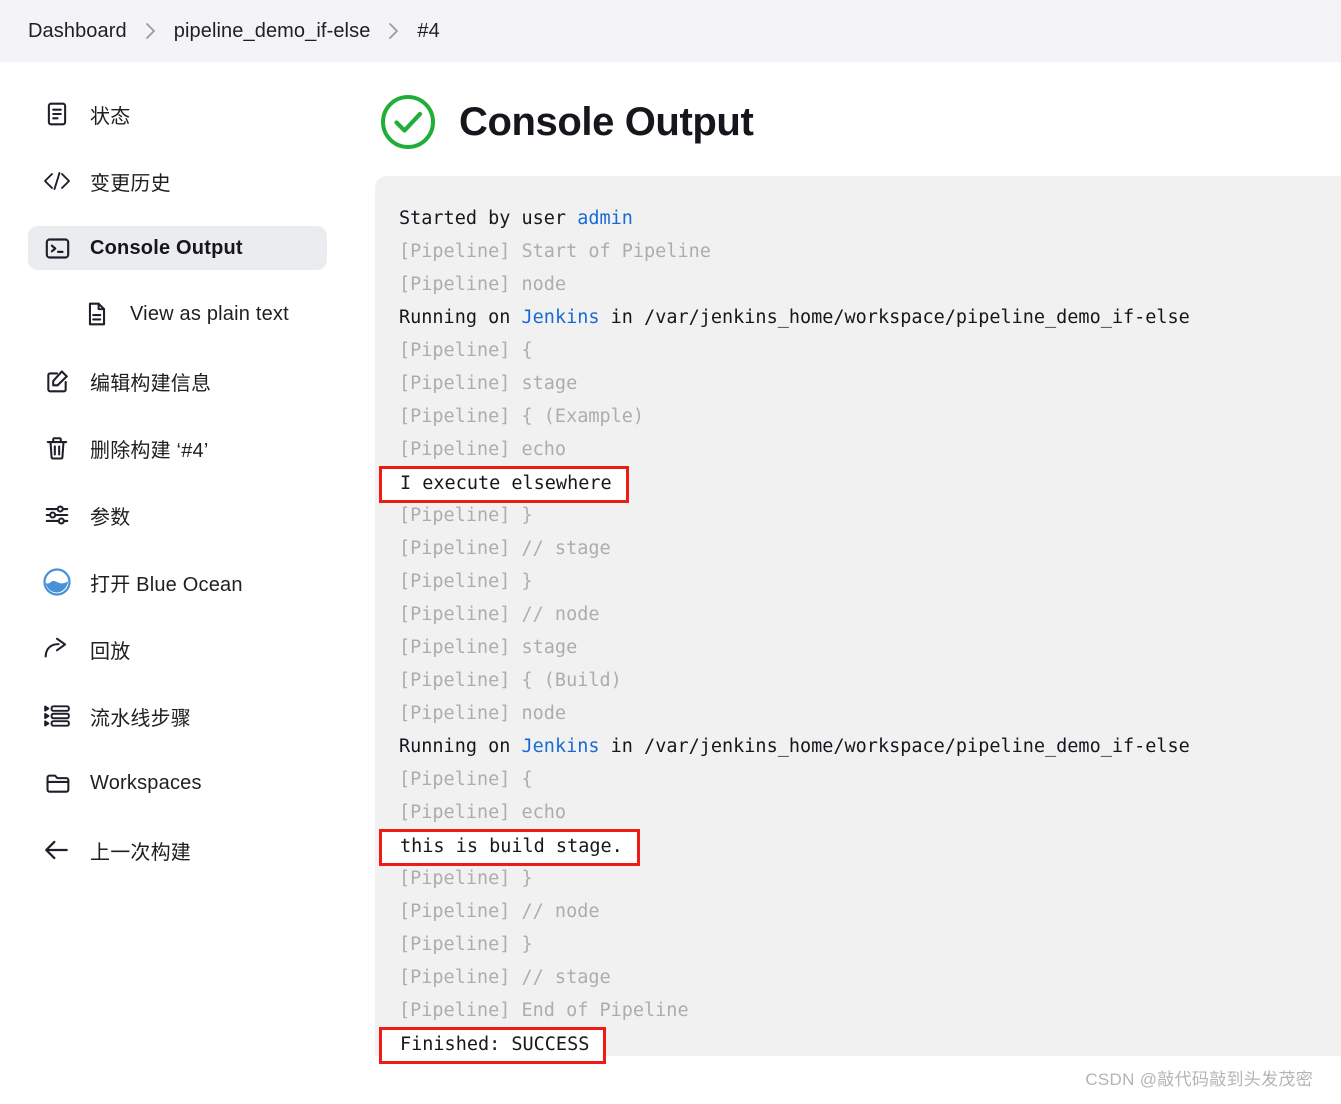 This screenshot has width=1341, height=1104. I want to click on console-line-highlighted: Finished: SUCCESS, so click(858, 1045).